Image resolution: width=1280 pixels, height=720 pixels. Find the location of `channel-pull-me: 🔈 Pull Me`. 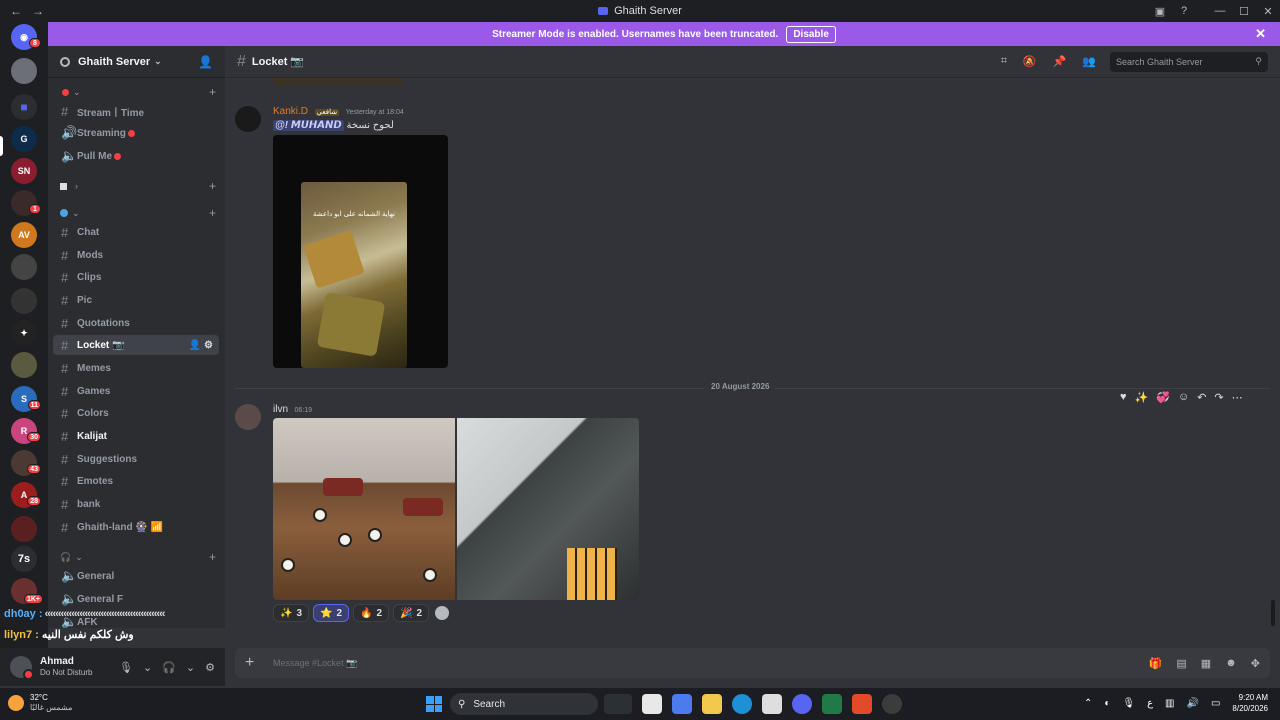

channel-pull-me: 🔈 Pull Me is located at coordinates (136, 156).